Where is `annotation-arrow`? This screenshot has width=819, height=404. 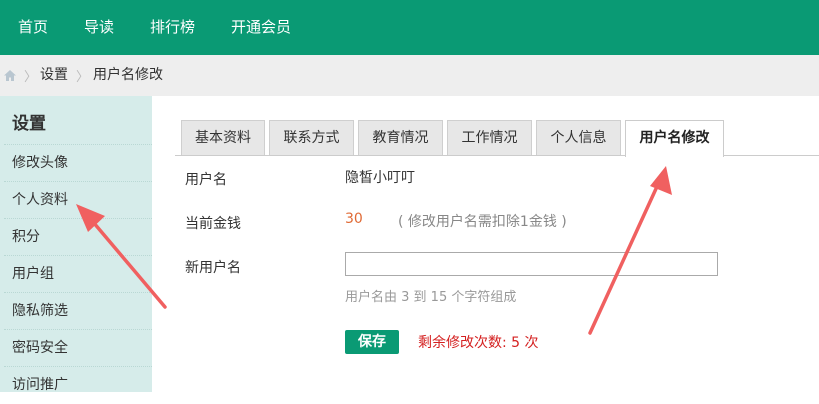 annotation-arrow is located at coordinates (630, 250).